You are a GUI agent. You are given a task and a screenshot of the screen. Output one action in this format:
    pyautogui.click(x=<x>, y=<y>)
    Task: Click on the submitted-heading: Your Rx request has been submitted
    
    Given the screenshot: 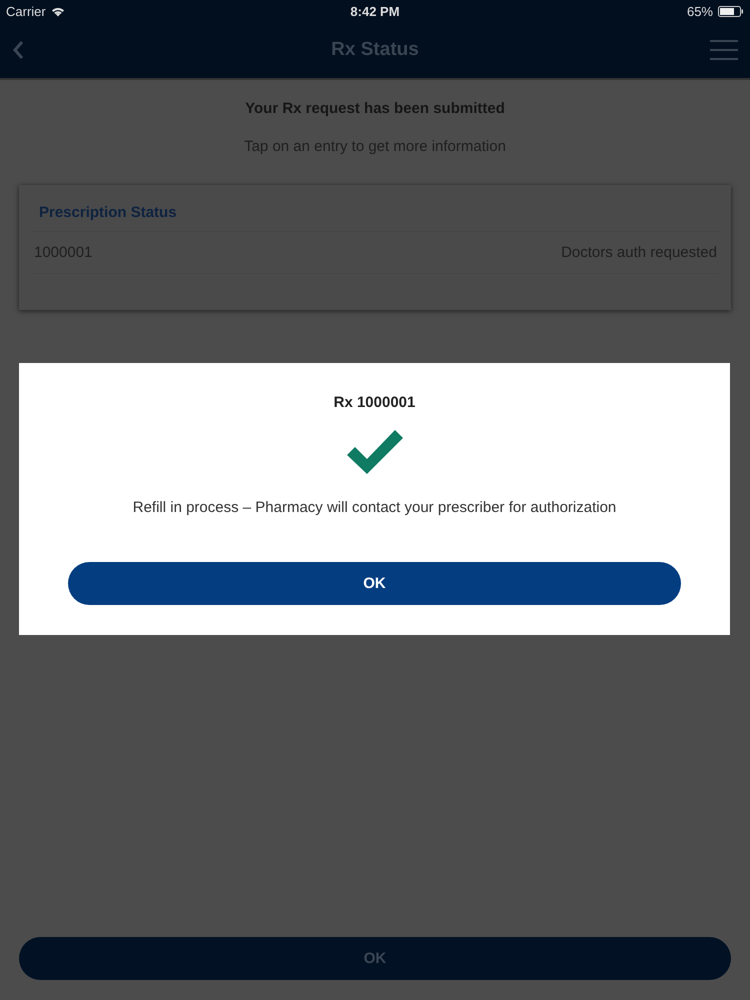 What is the action you would take?
    pyautogui.click(x=375, y=108)
    